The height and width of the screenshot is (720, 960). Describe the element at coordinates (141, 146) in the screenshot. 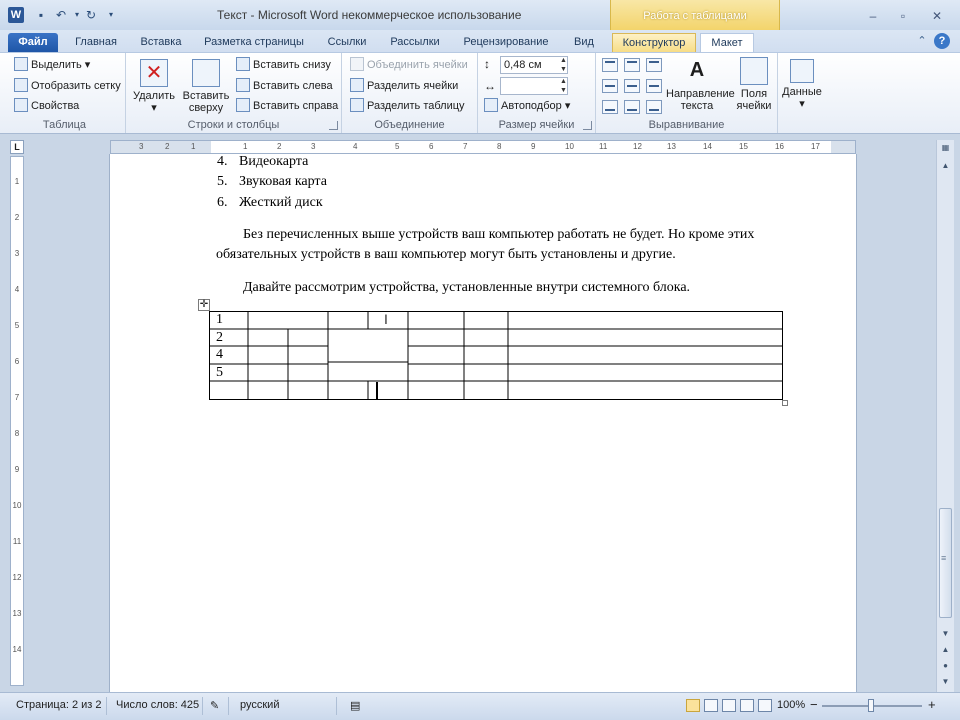

I see `ruler-tick: 3` at that location.